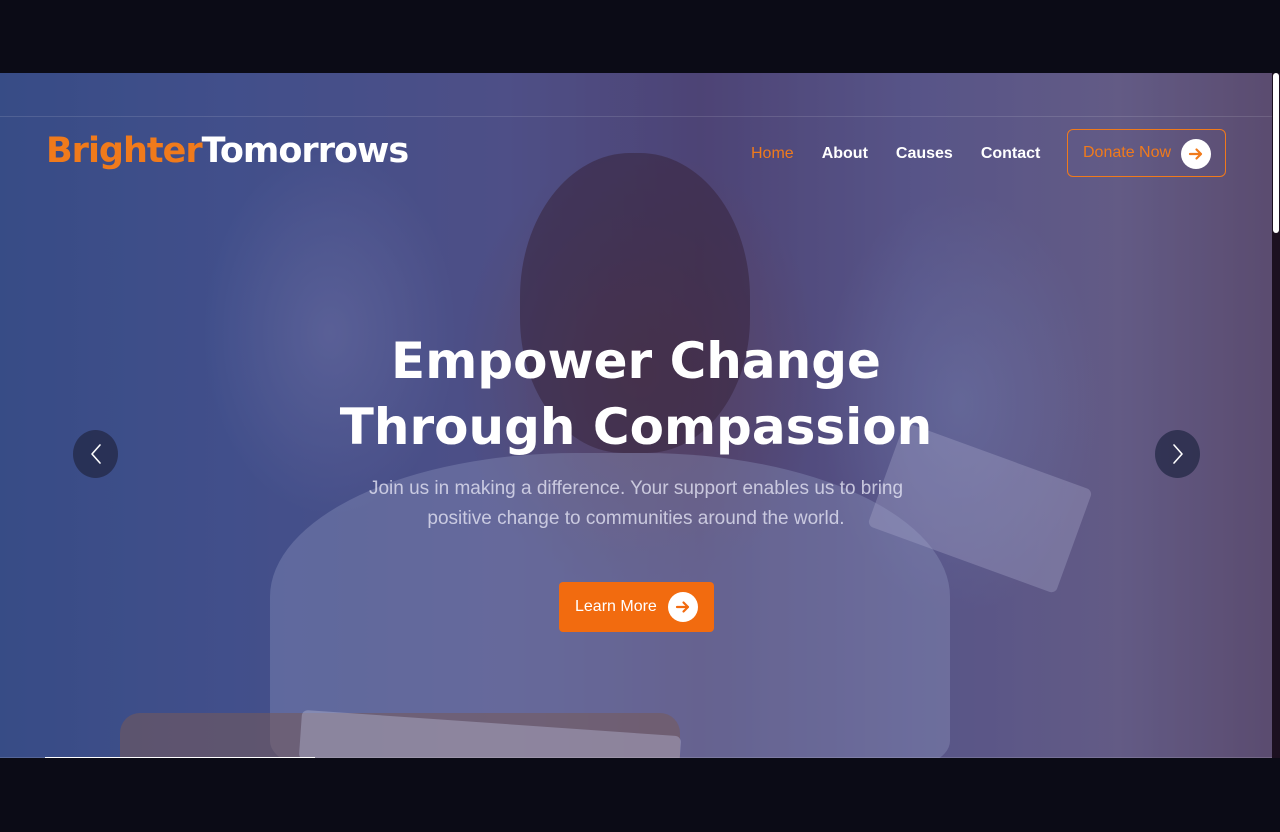 This screenshot has height=832, width=1280. I want to click on donate-now-button: Donate Now, so click(1146, 153).